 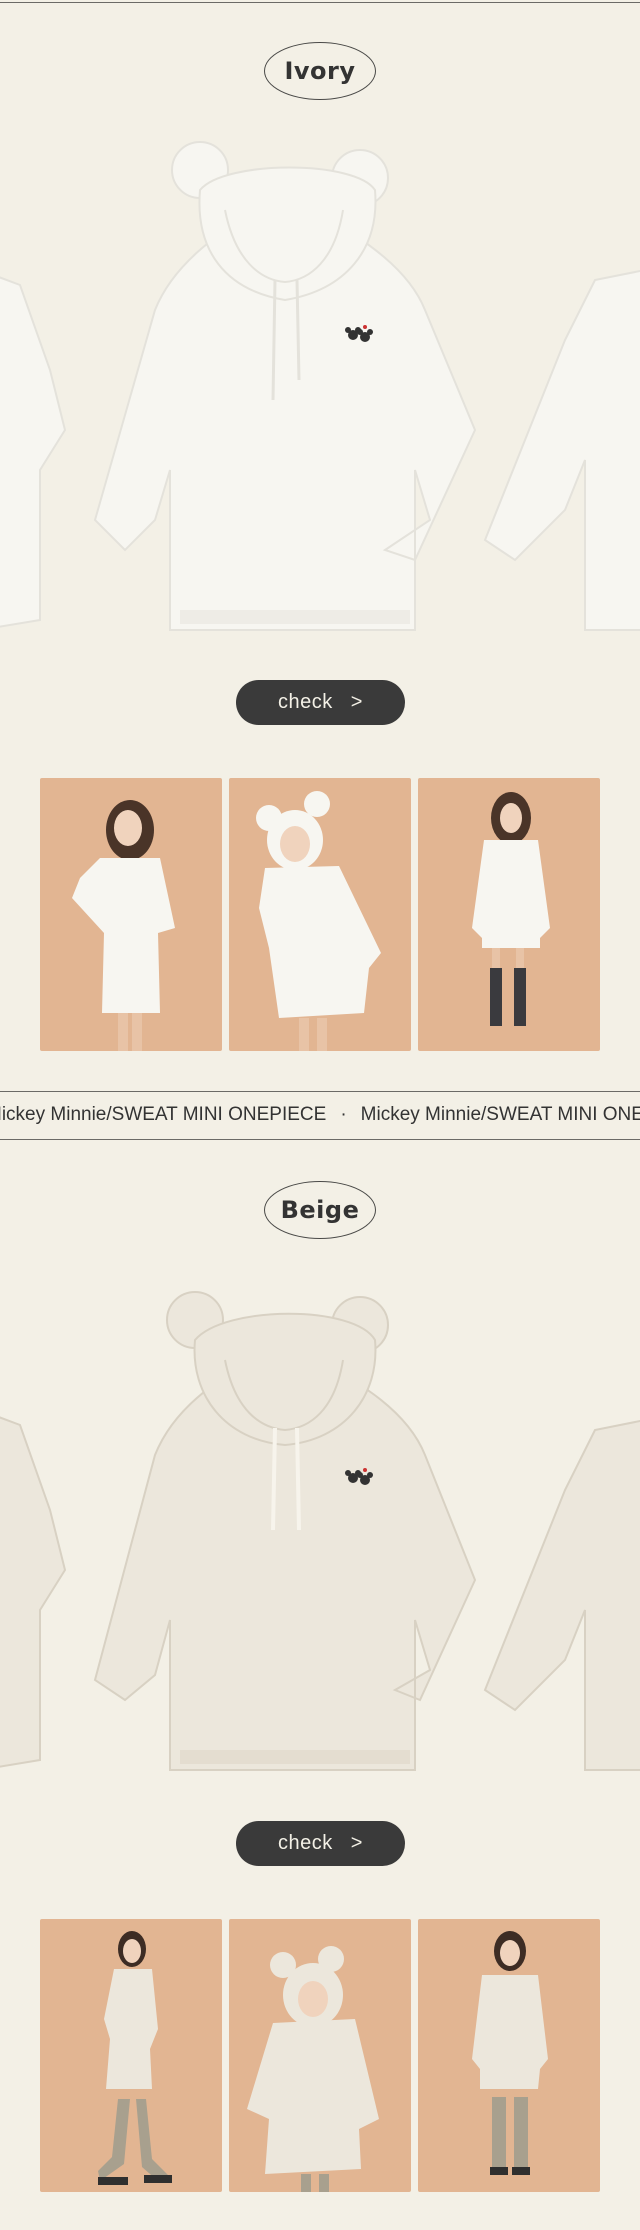 I want to click on check-button-ivory: check >, so click(x=320, y=702).